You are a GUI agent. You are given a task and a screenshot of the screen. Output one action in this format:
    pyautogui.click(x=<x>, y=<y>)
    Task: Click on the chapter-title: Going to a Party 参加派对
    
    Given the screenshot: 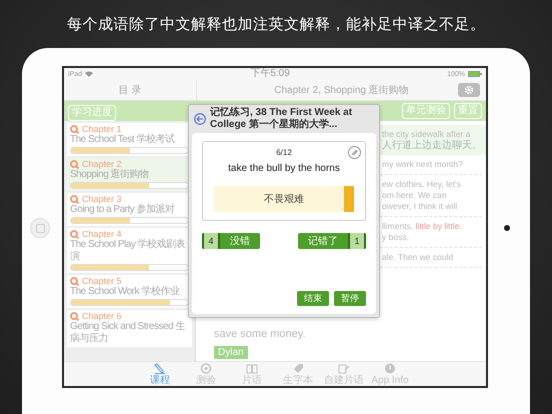 What is the action you would take?
    pyautogui.click(x=123, y=210)
    